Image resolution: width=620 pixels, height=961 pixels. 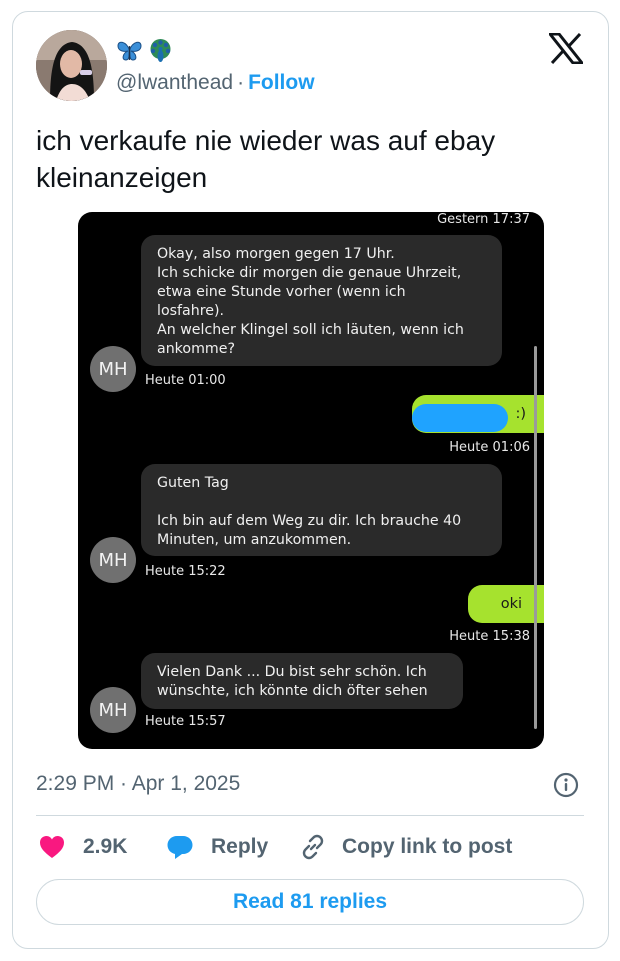 I want to click on message-bubble-outgoing: oki, so click(x=506, y=604).